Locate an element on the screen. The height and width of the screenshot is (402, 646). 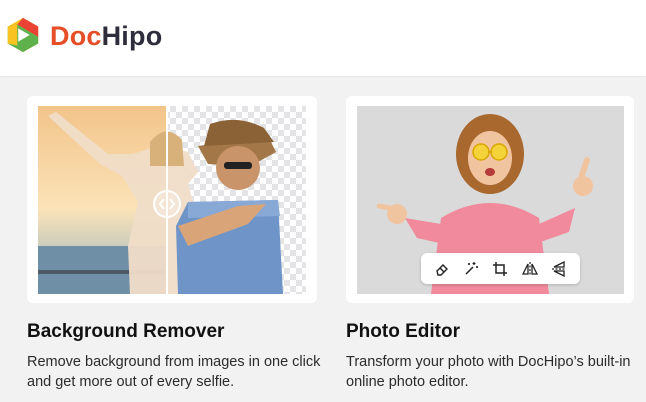
eraser-tool-button is located at coordinates (442, 269).